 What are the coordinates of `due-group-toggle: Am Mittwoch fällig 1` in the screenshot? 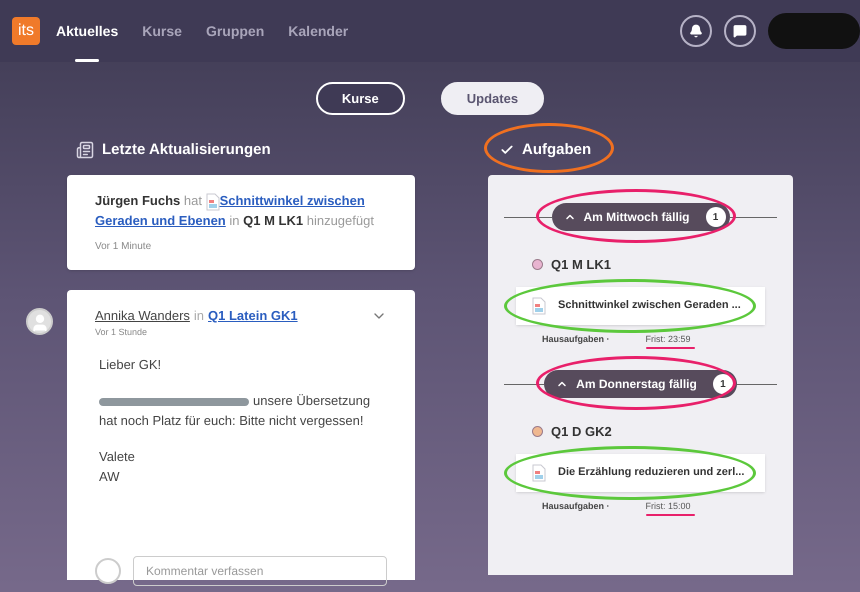 It's located at (641, 217).